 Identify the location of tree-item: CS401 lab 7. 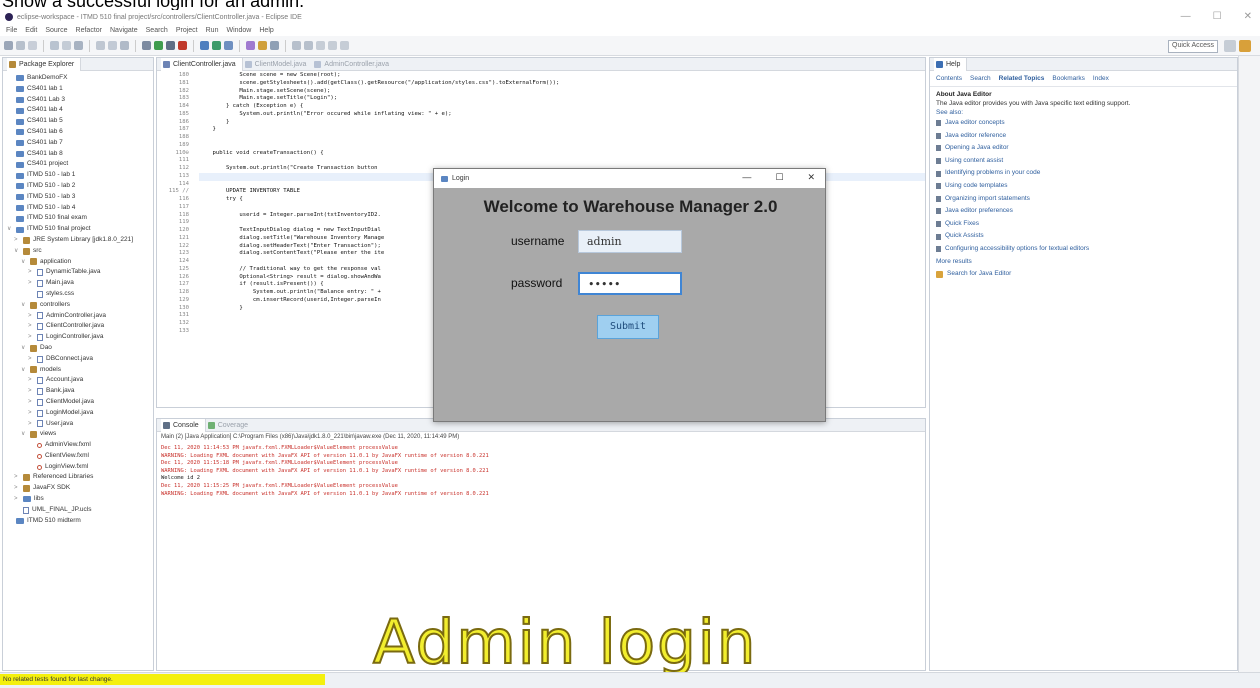
(80, 143).